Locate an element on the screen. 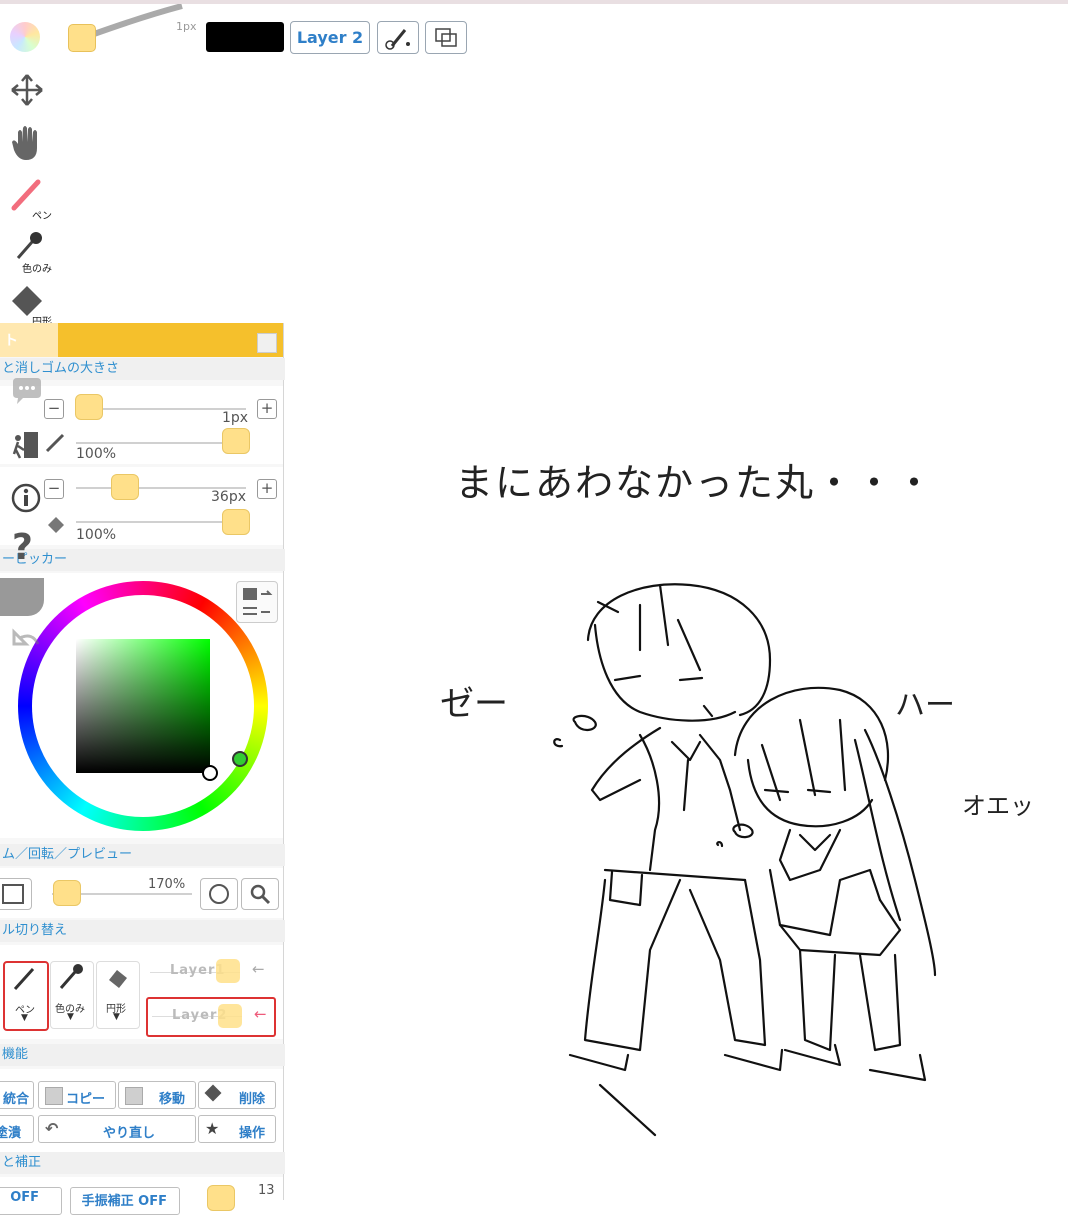 This screenshot has height=1215, width=1068. color-picker is located at coordinates (141, 705).